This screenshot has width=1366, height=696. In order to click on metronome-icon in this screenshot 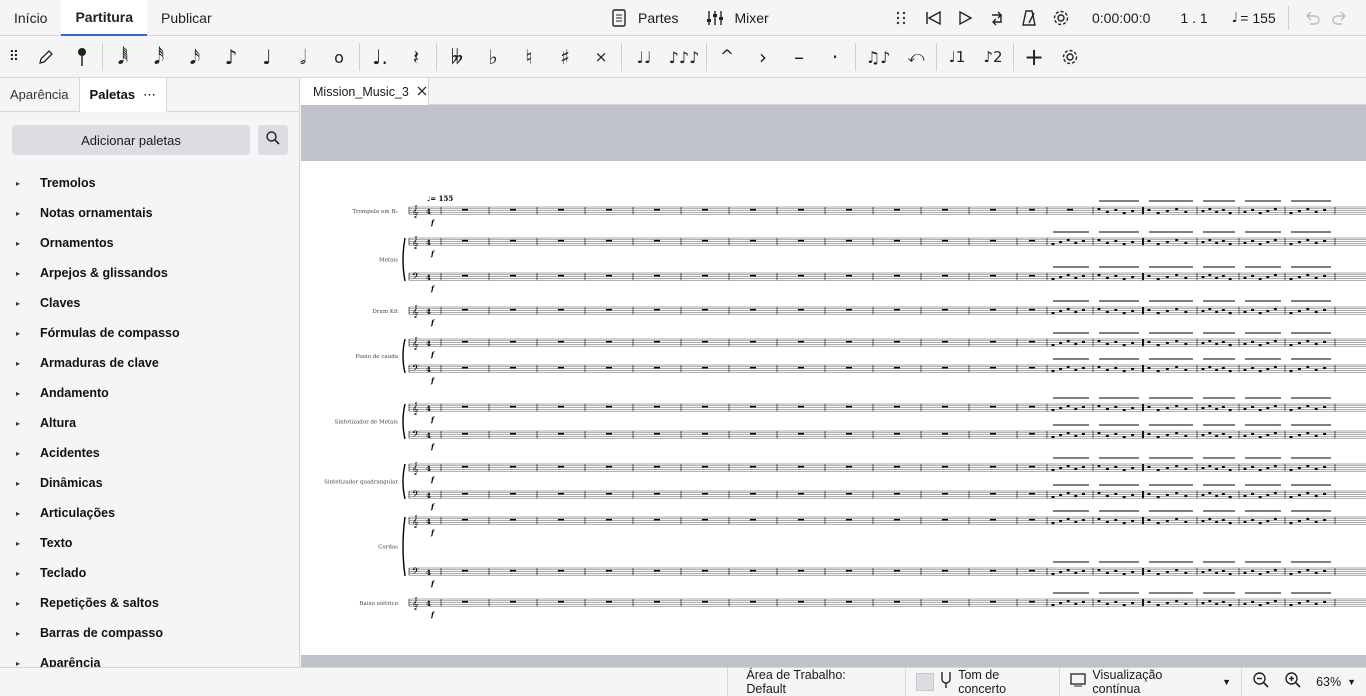, I will do `click(1029, 18)`.